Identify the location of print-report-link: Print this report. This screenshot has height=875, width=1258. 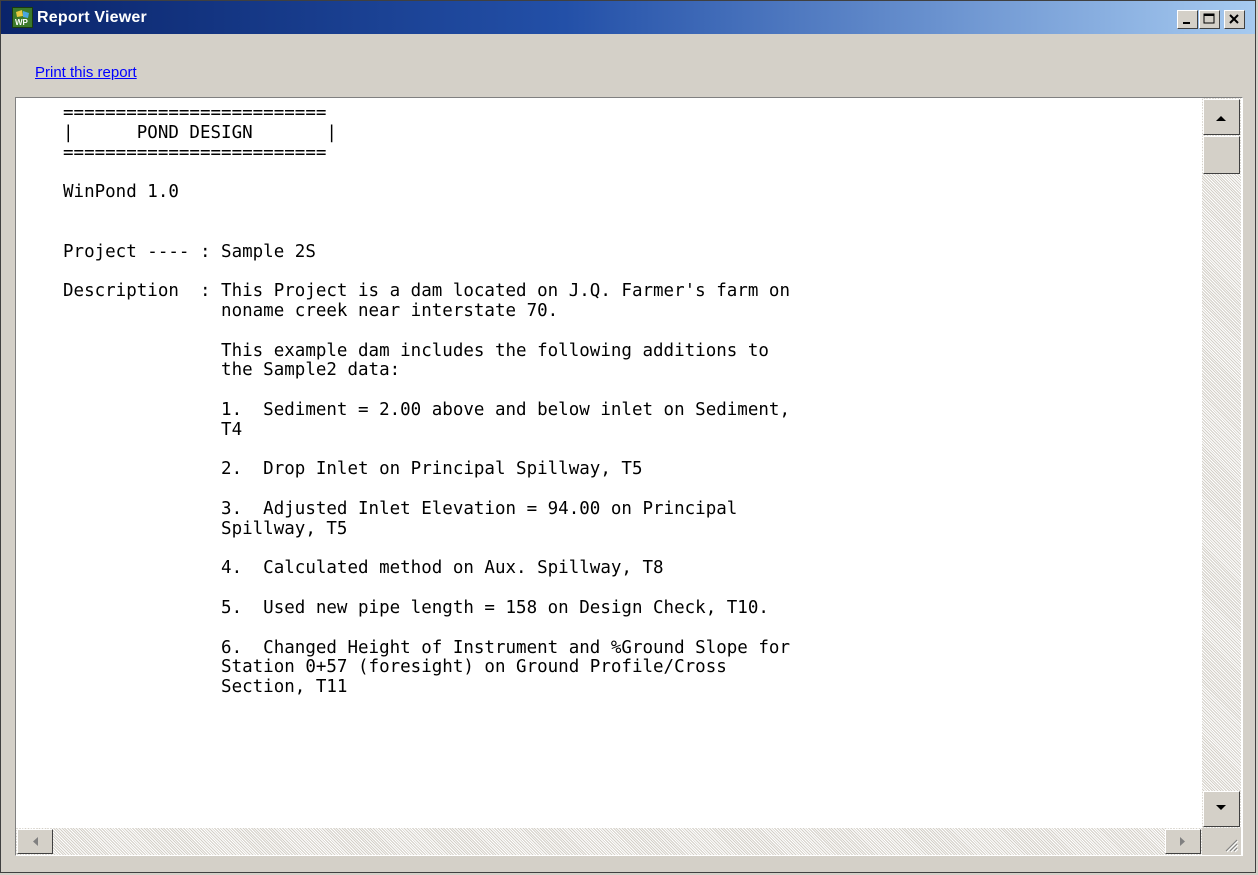
(86, 72).